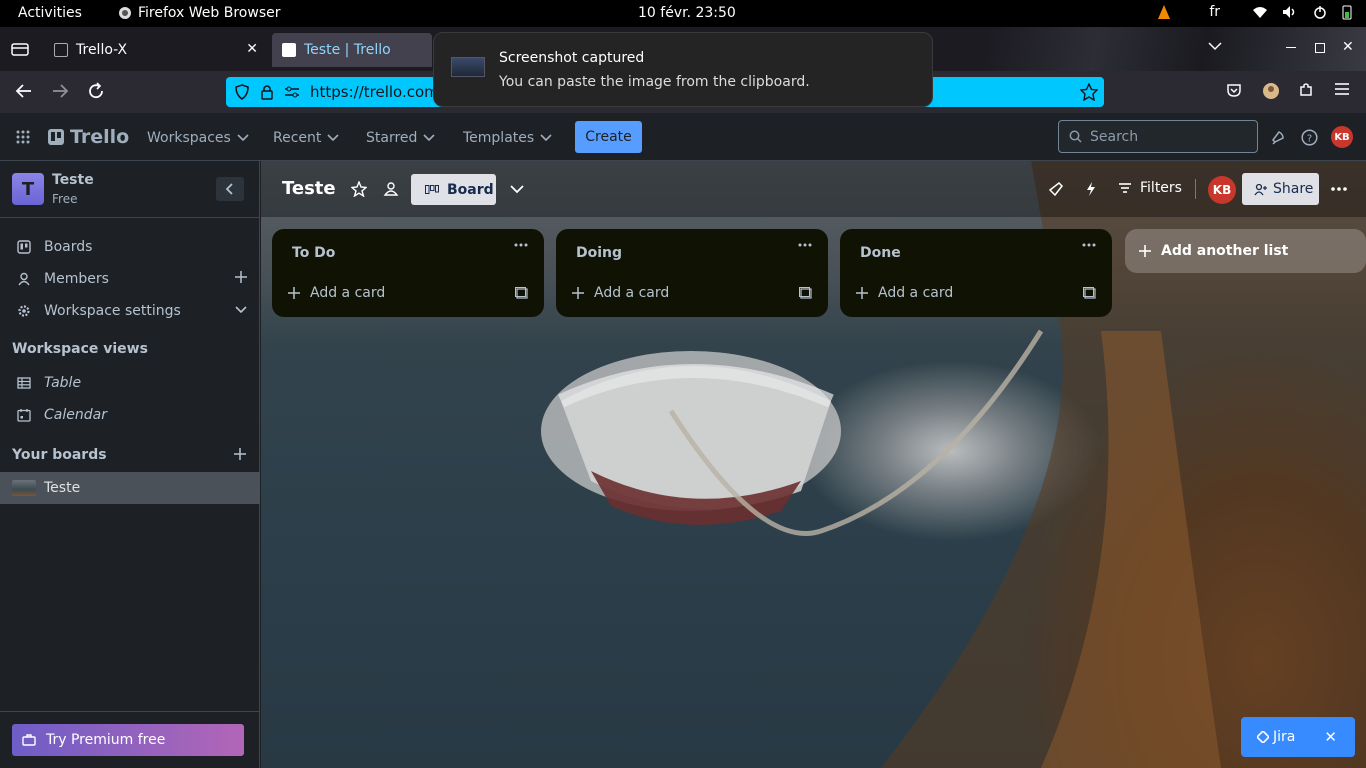 This screenshot has width=1366, height=768. What do you see at coordinates (599, 253) in the screenshot?
I see `list-title: Doing` at bounding box center [599, 253].